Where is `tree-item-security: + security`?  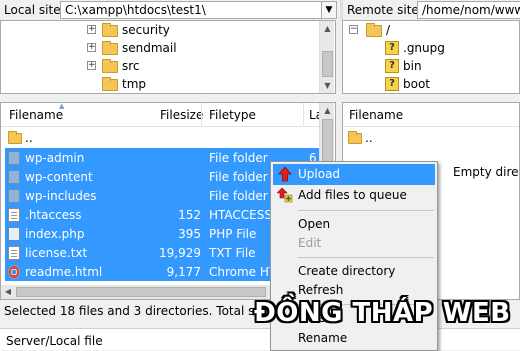 tree-item-security: + security is located at coordinates (161, 30).